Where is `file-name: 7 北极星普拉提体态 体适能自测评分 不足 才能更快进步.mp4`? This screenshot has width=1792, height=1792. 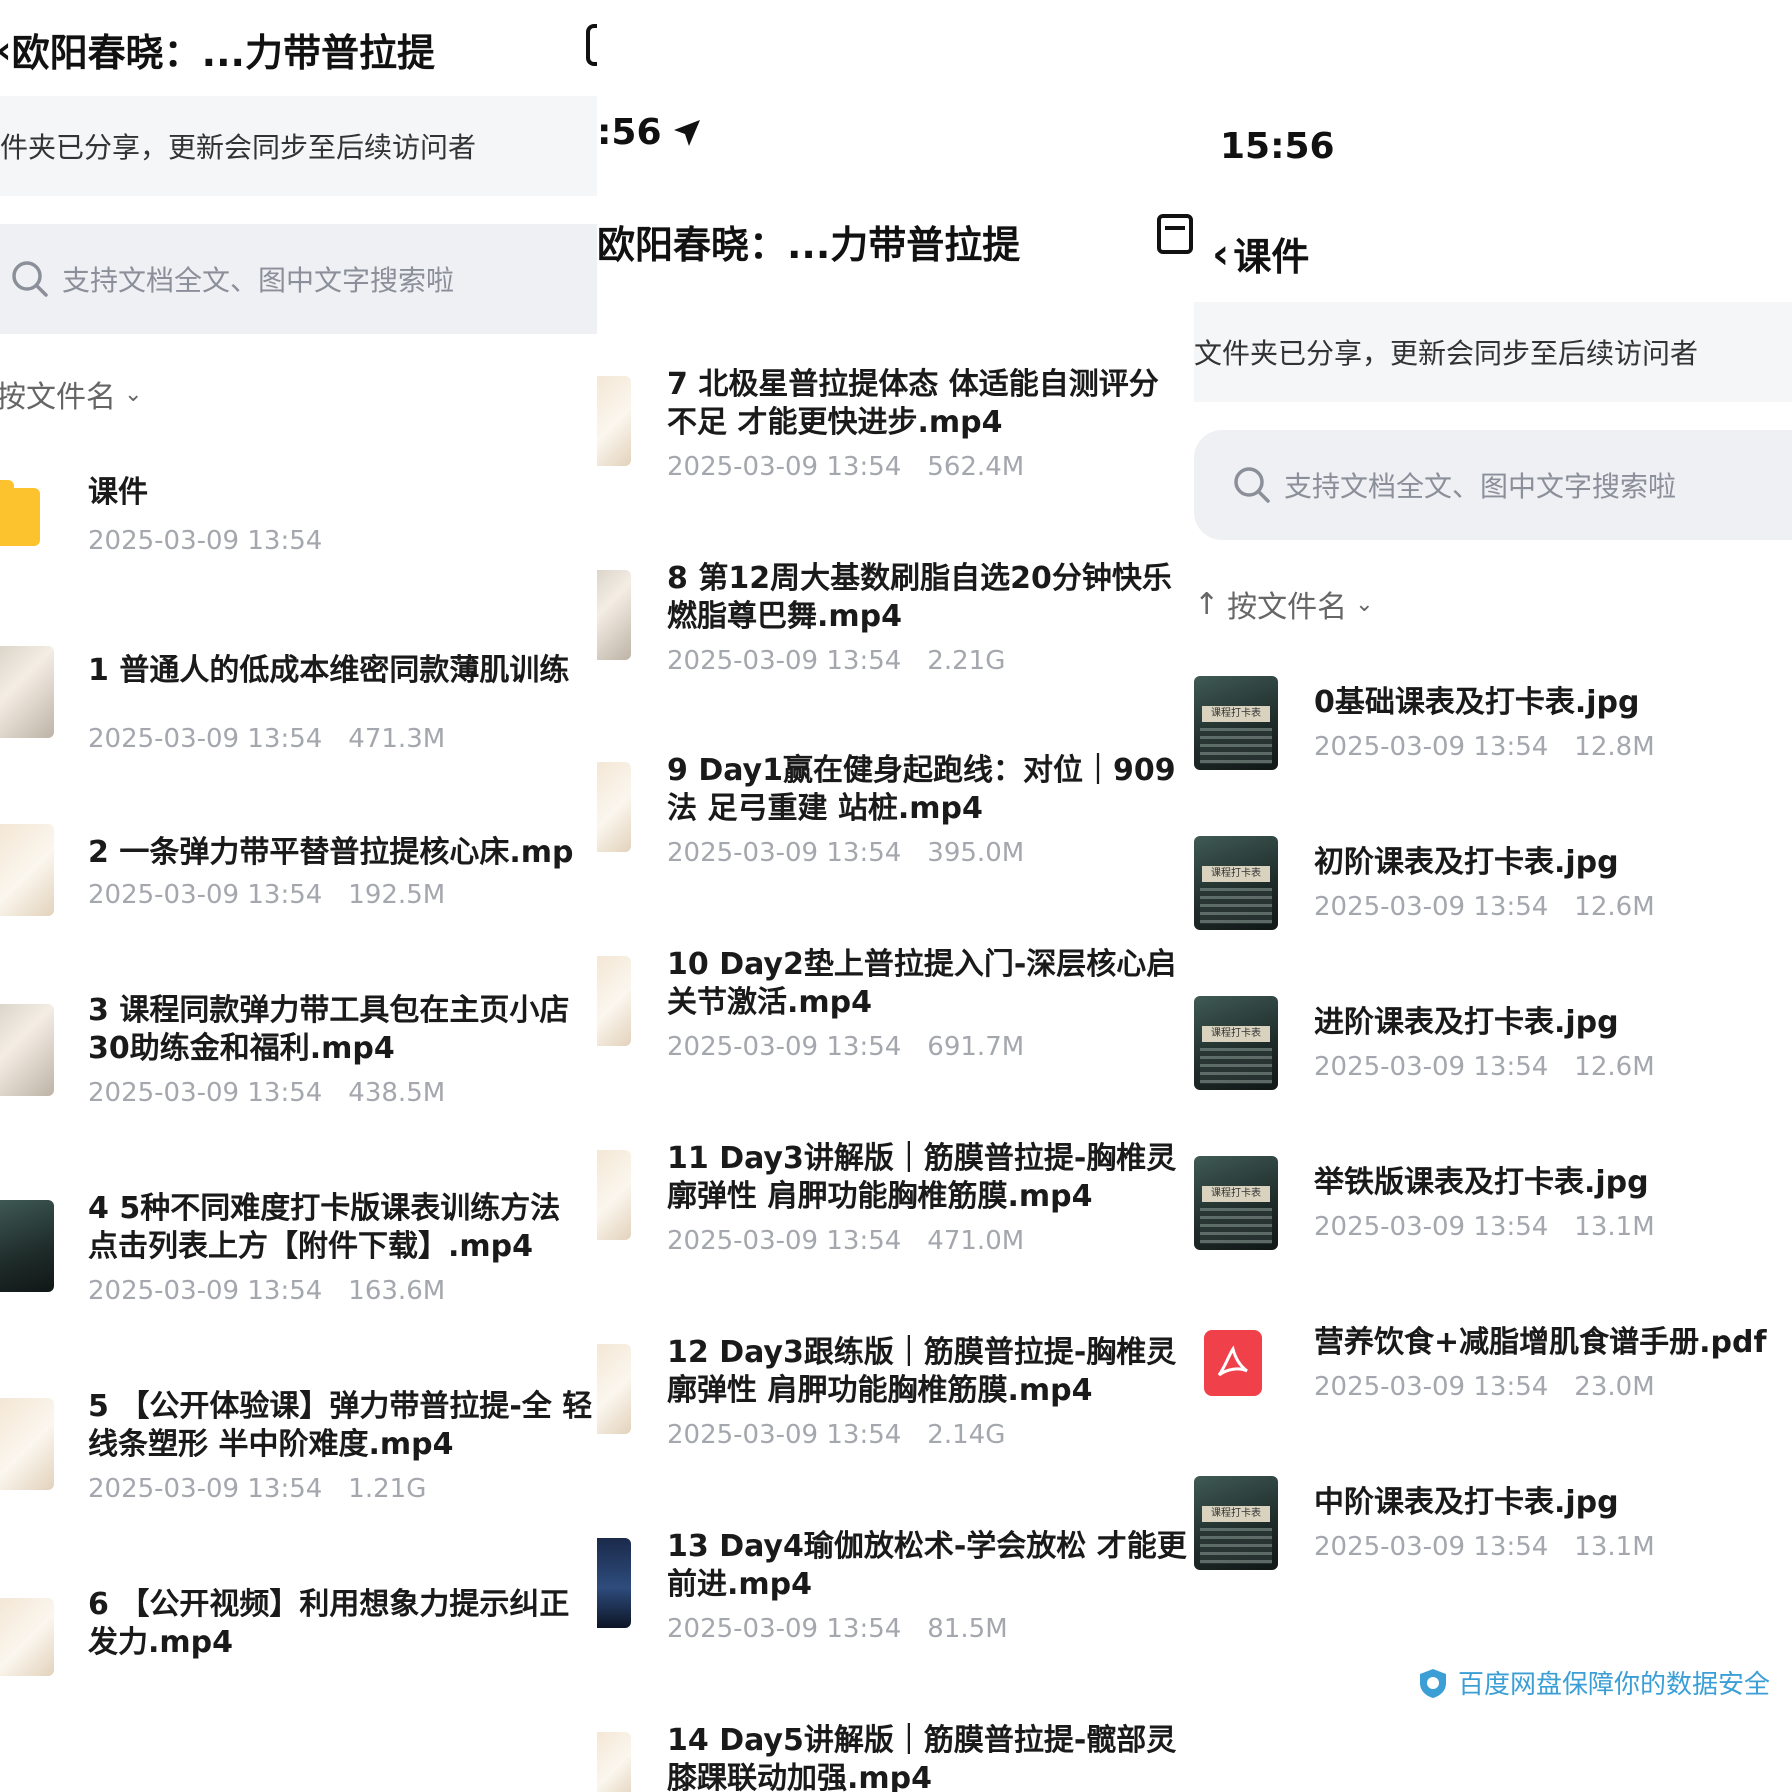 file-name: 7 北极星普拉提体态 体适能自测评分 不足 才能更快进步.mp4 is located at coordinates (913, 403).